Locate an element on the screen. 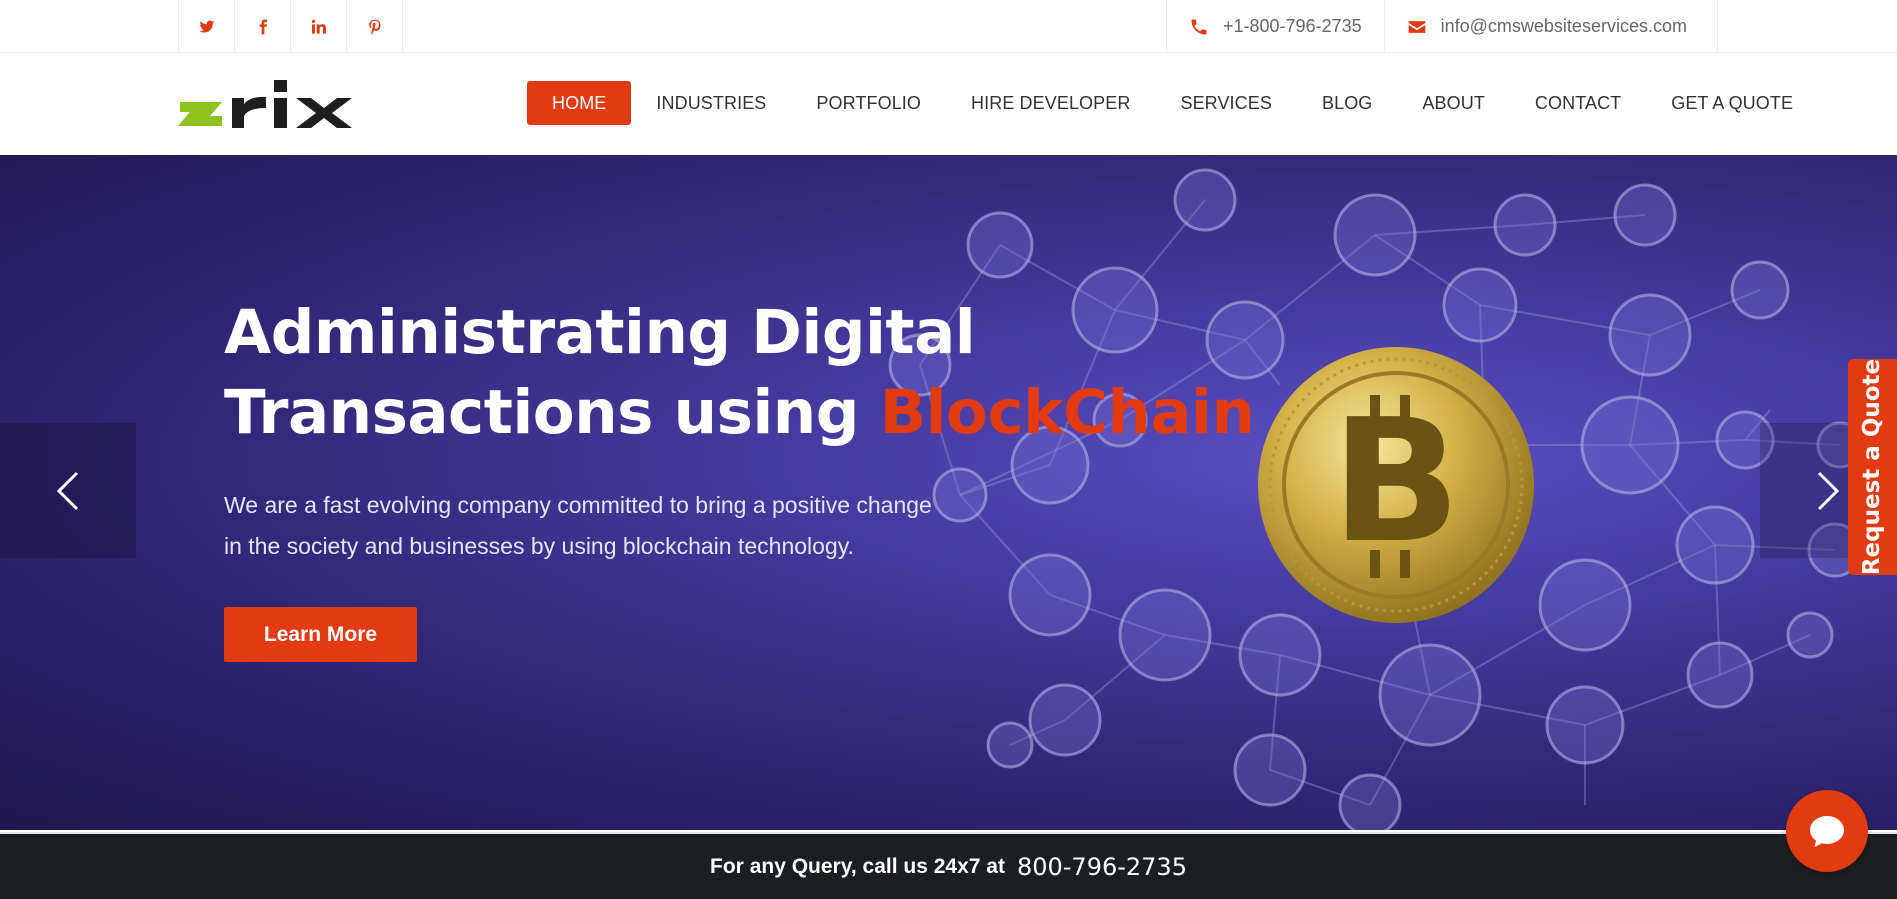 This screenshot has width=1897, height=899. phone-icon is located at coordinates (1199, 26).